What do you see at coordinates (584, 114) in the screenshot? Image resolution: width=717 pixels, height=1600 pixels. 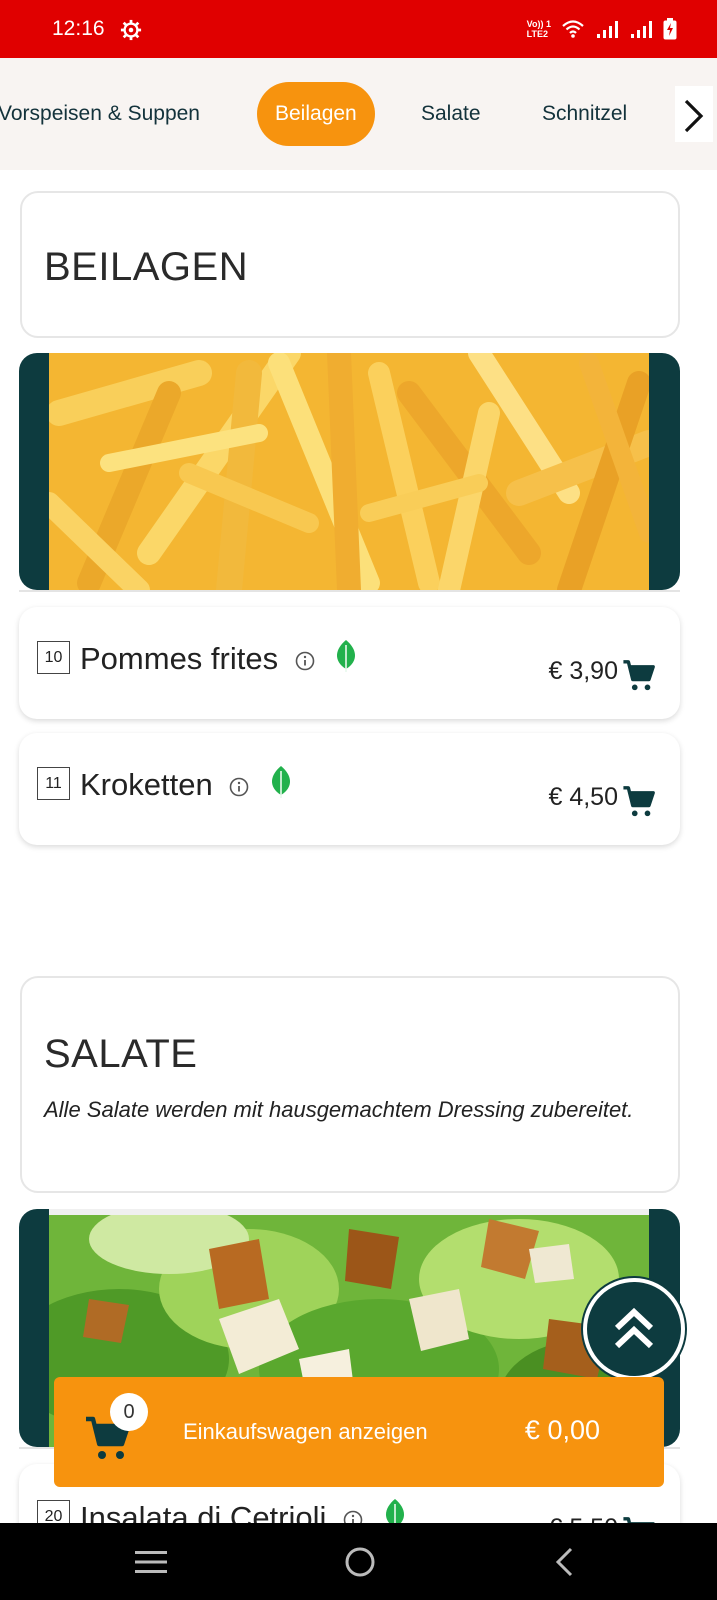 I see `tab-schnitzel: Schnitzel` at bounding box center [584, 114].